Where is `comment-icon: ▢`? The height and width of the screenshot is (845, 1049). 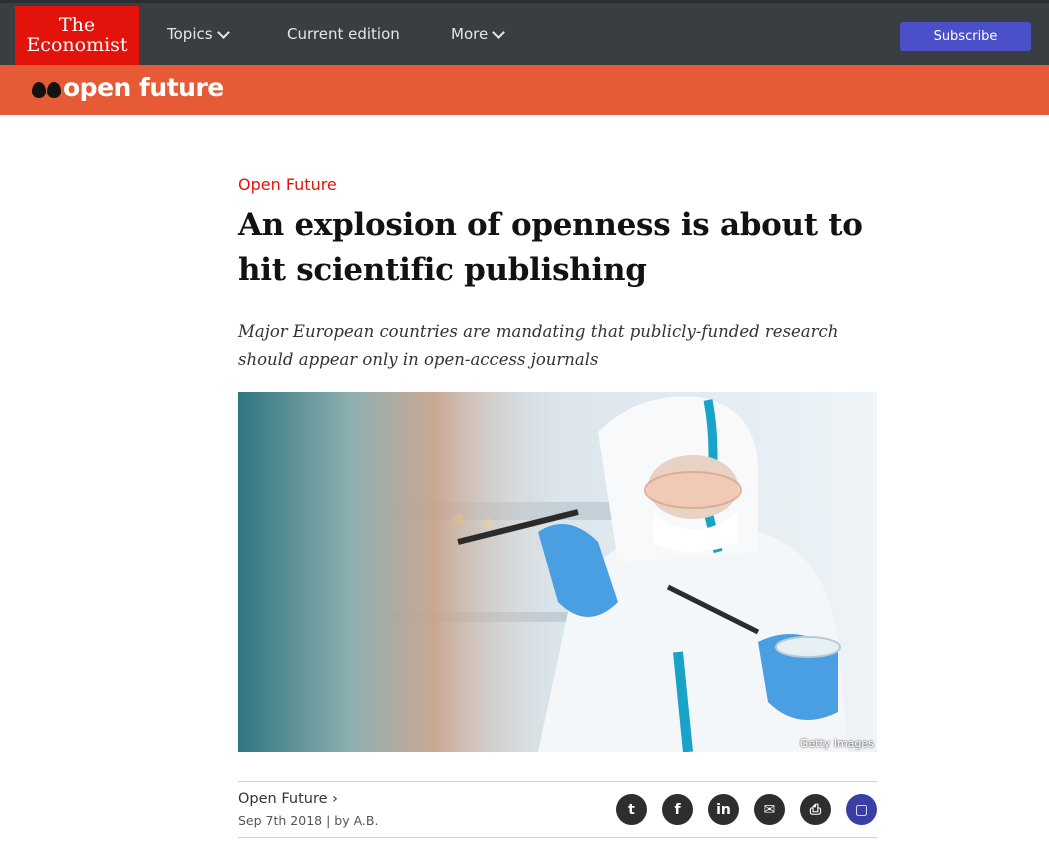 comment-icon: ▢ is located at coordinates (861, 809).